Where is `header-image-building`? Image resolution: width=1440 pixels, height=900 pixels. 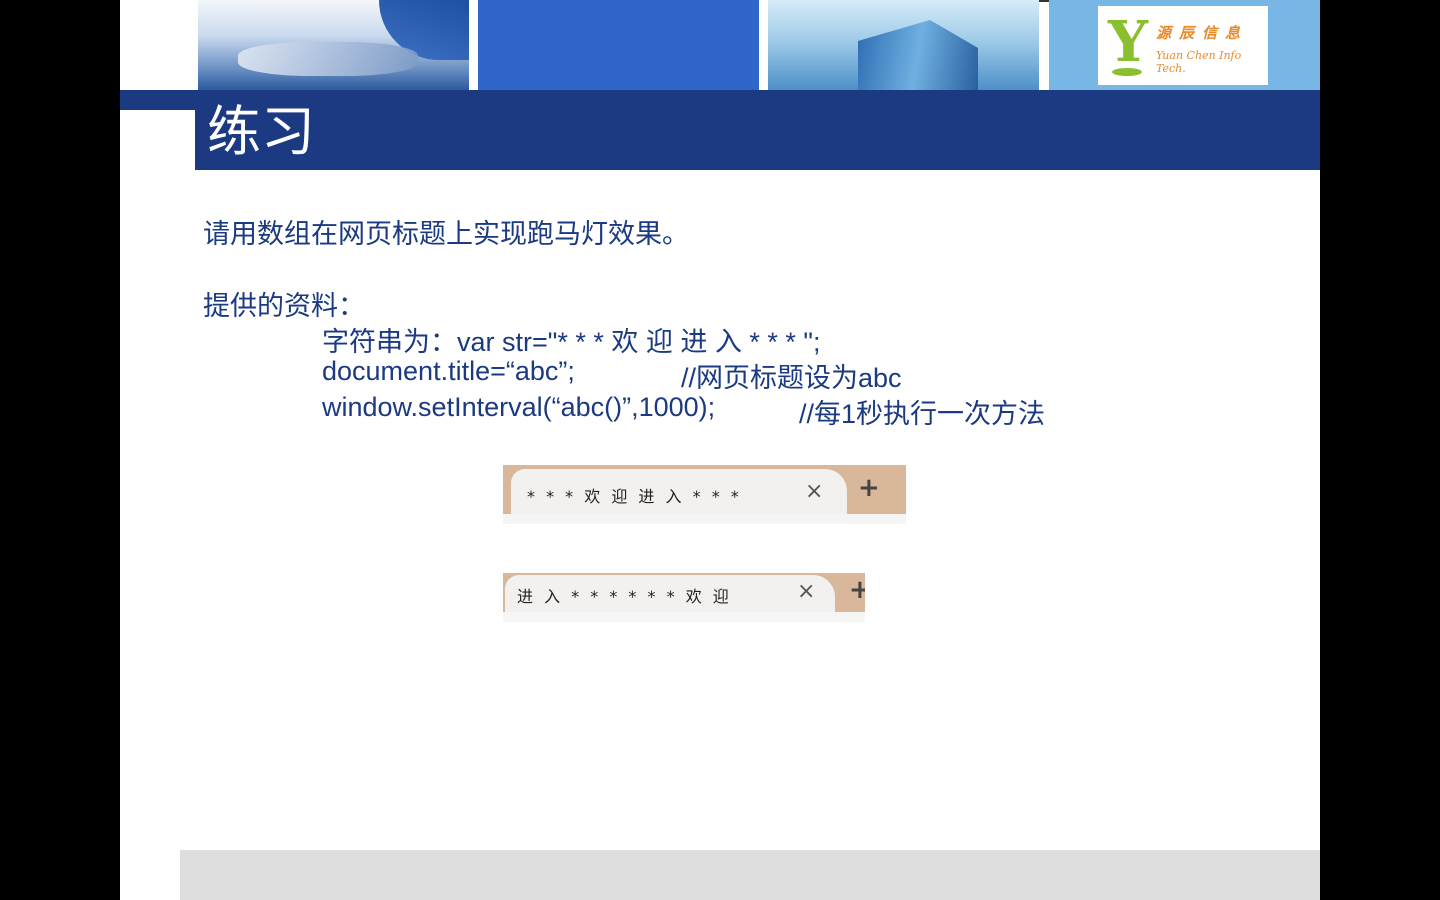
header-image-building is located at coordinates (903, 45).